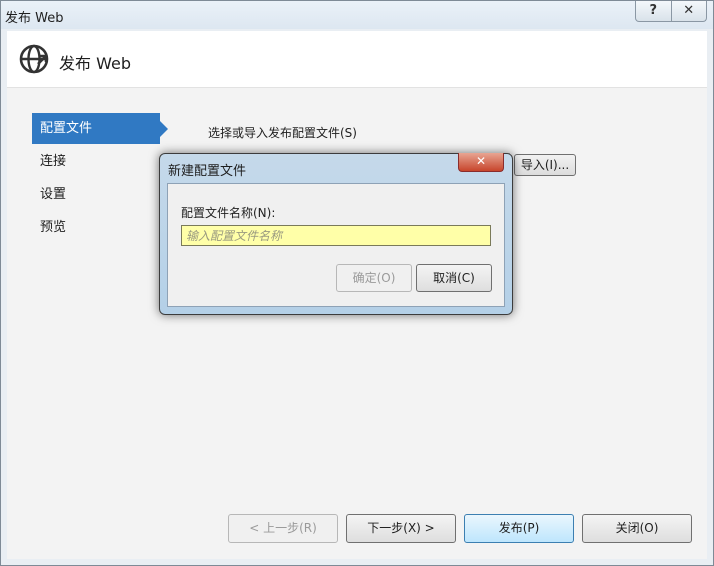 Image resolution: width=714 pixels, height=566 pixels. Describe the element at coordinates (100, 128) in the screenshot. I see `nav-item-profile: 配置文件` at that location.